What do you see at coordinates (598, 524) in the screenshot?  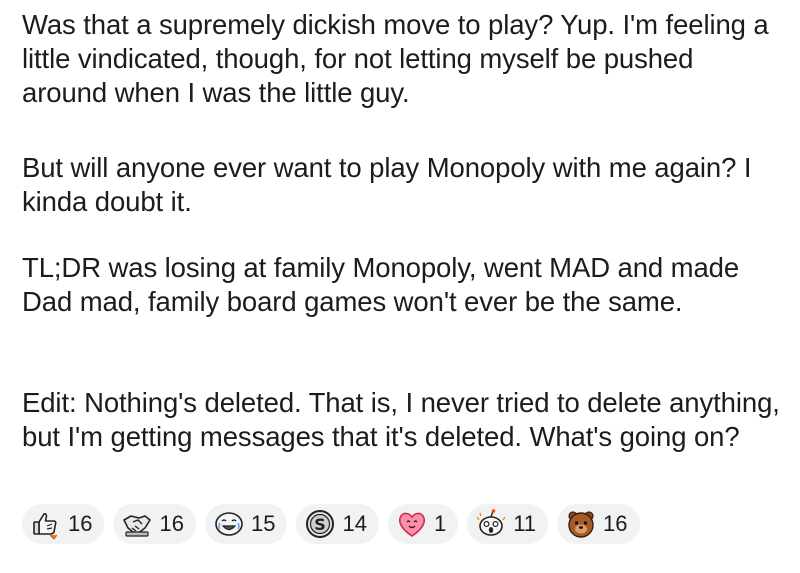 I see `award-bear: 16` at bounding box center [598, 524].